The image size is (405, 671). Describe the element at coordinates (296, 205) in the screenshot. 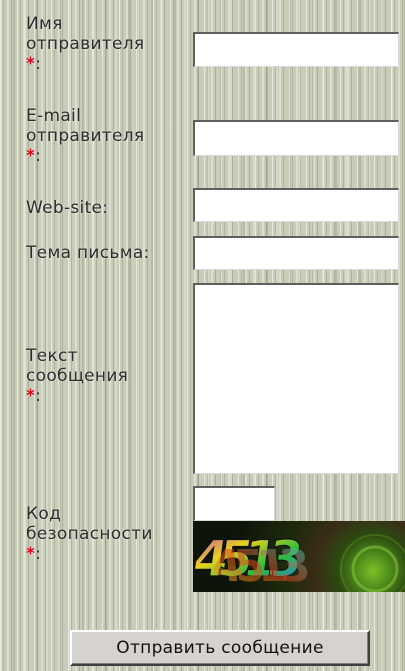

I see `website-input` at that location.